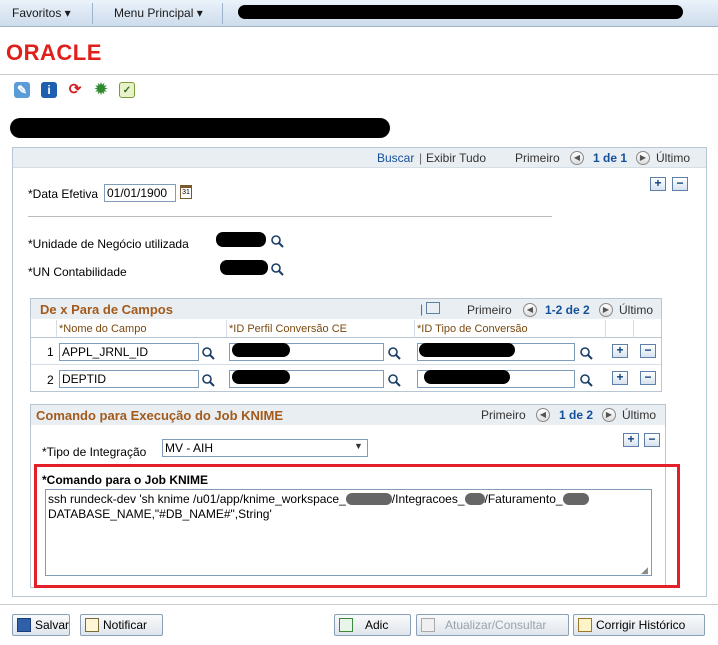  Describe the element at coordinates (127, 90) in the screenshot. I see `report-icon: ✓` at that location.